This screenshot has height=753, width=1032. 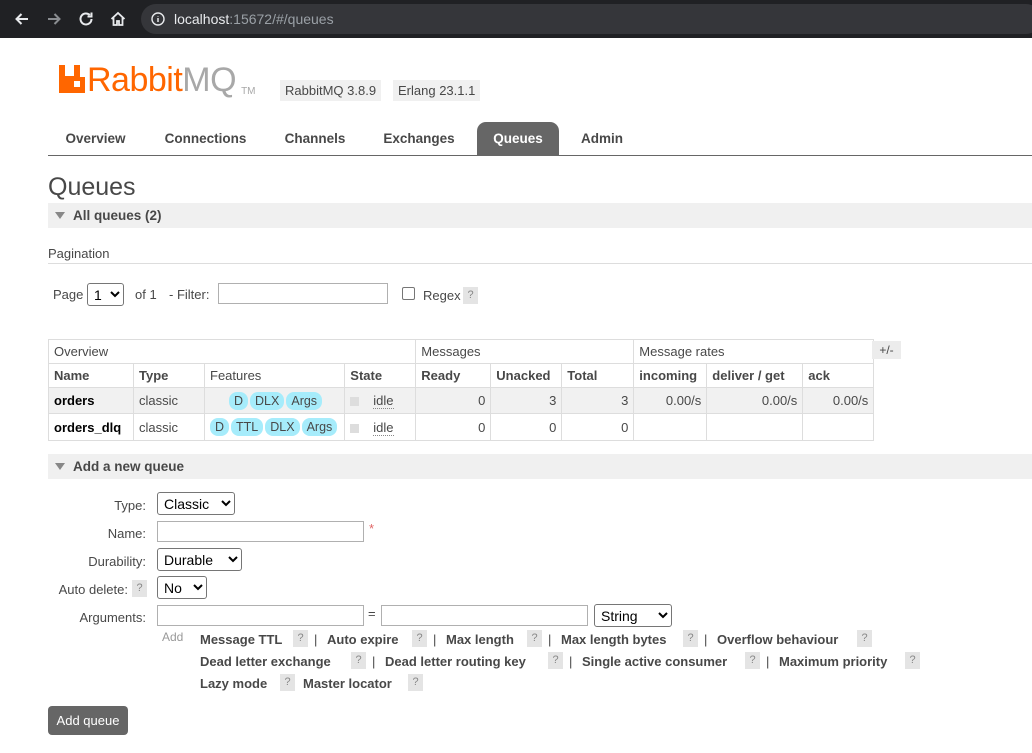 I want to click on arg-link-dead-letter-routing-key: Dead letter routing key, so click(x=455, y=661).